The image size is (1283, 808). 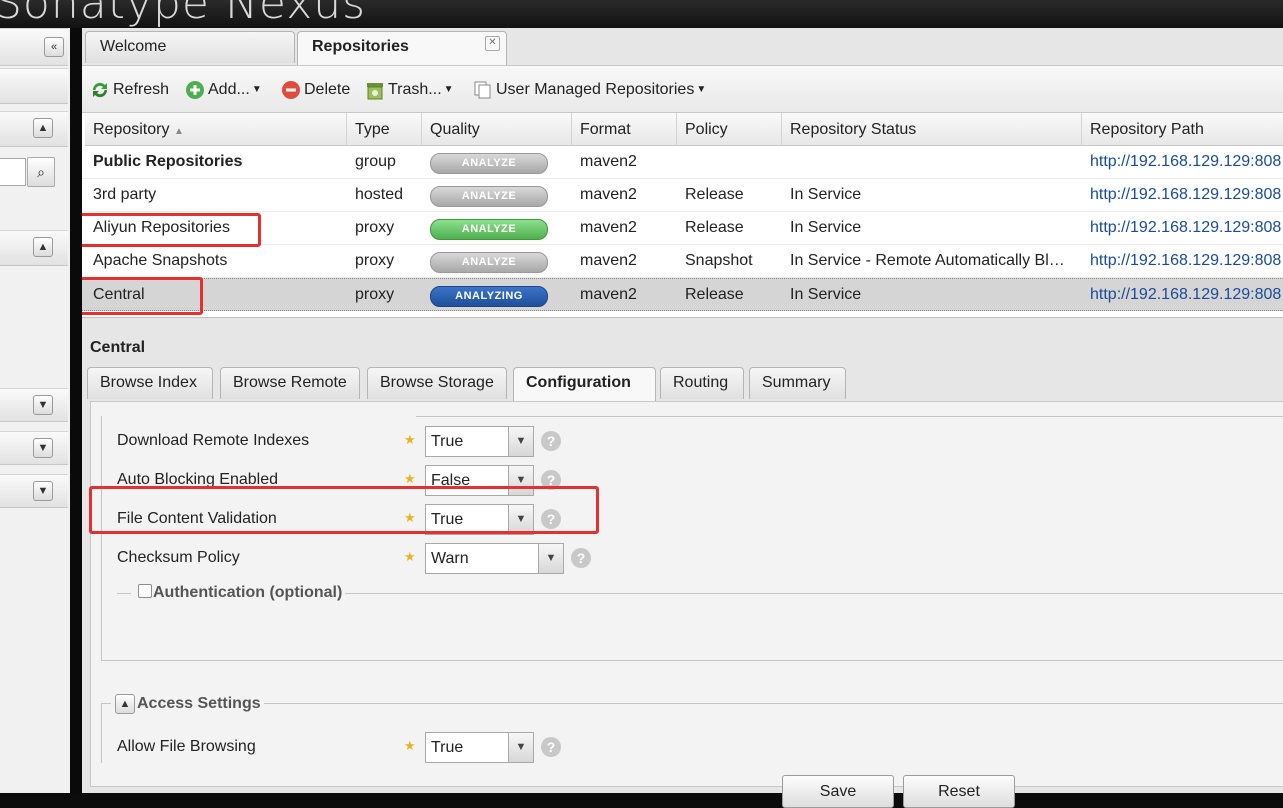 I want to click on refresh-button: Refresh, so click(x=129, y=90).